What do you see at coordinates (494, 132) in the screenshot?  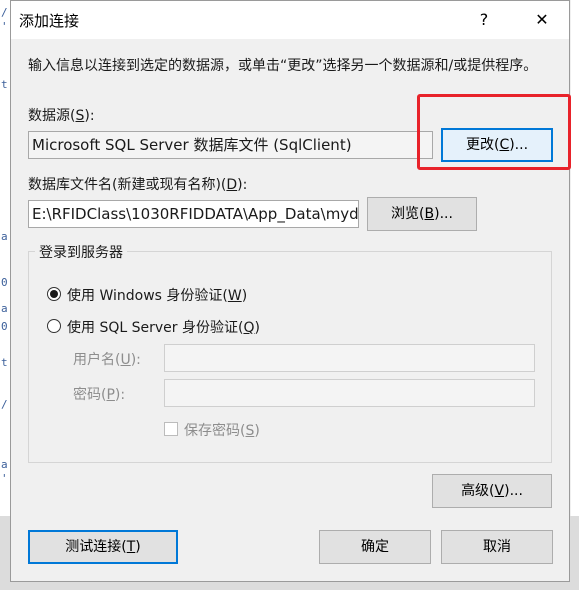 I see `highlight-annotation` at bounding box center [494, 132].